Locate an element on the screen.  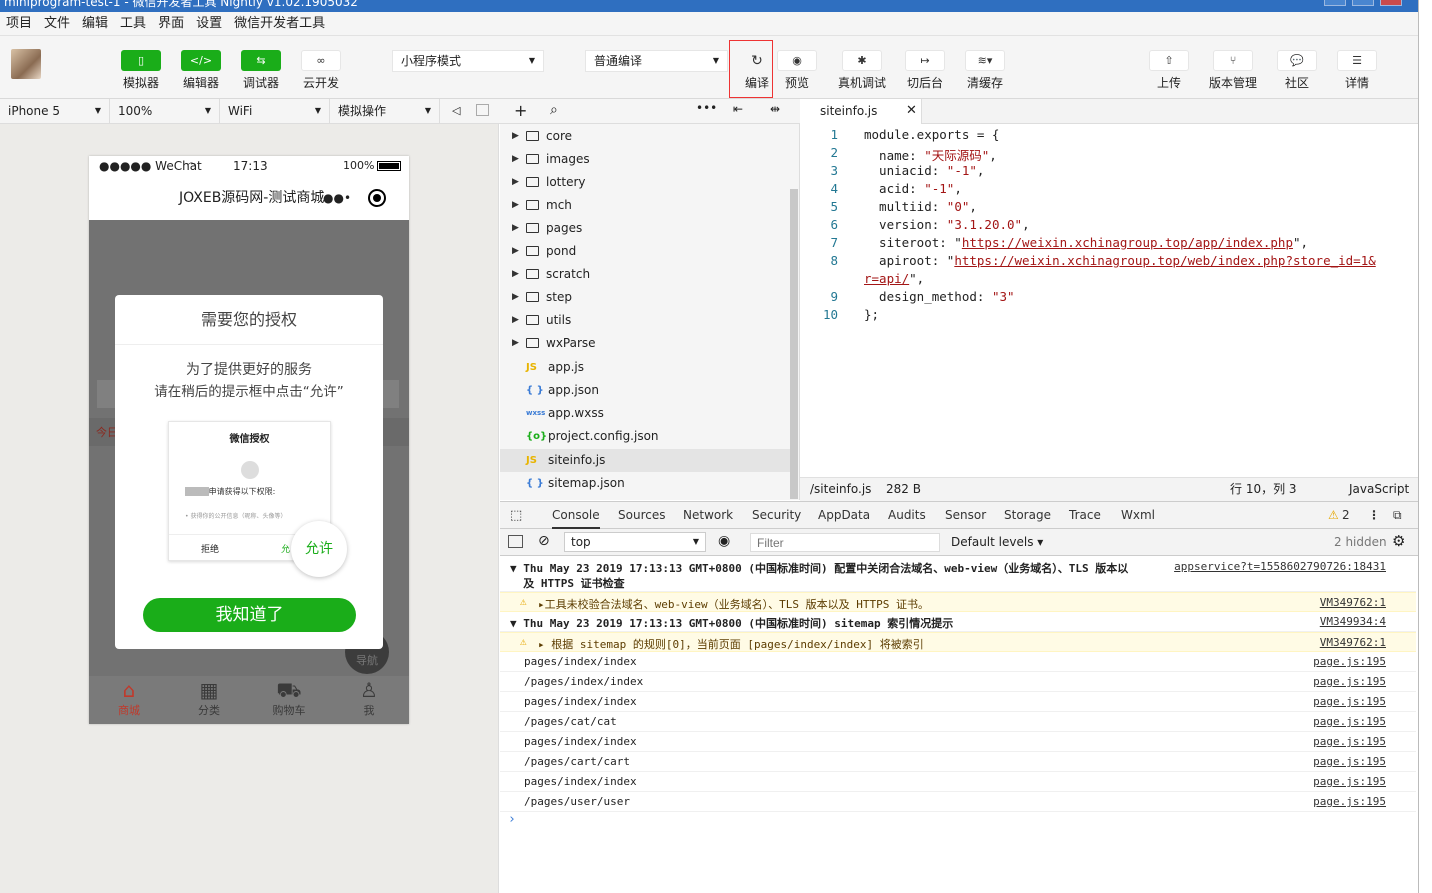
sidebar-toggle-icon is located at coordinates (515, 541).